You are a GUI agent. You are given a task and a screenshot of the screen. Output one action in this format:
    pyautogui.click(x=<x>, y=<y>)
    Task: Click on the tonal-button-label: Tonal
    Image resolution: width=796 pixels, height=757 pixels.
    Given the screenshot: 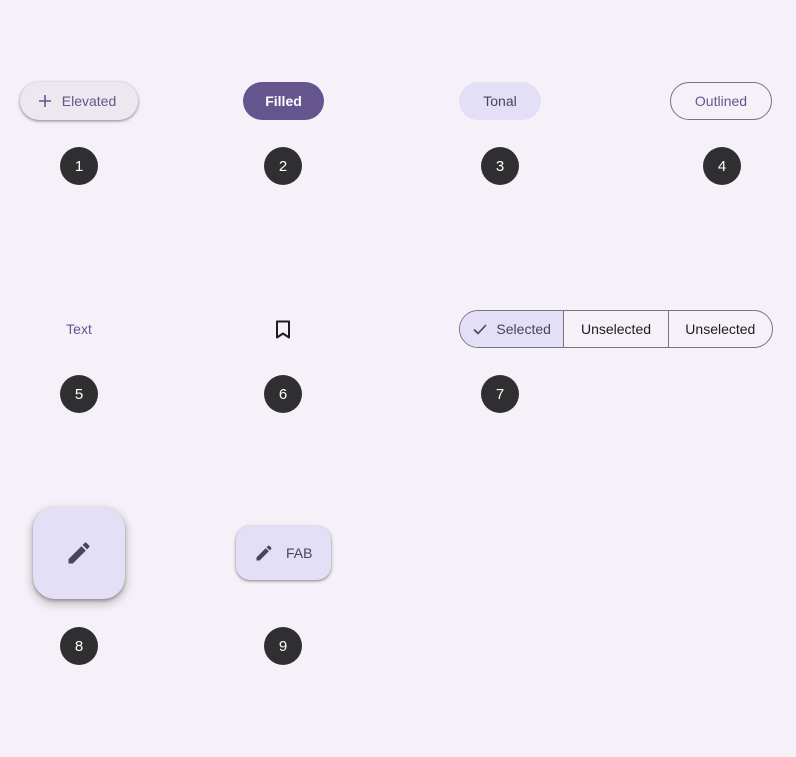 What is the action you would take?
    pyautogui.click(x=500, y=101)
    